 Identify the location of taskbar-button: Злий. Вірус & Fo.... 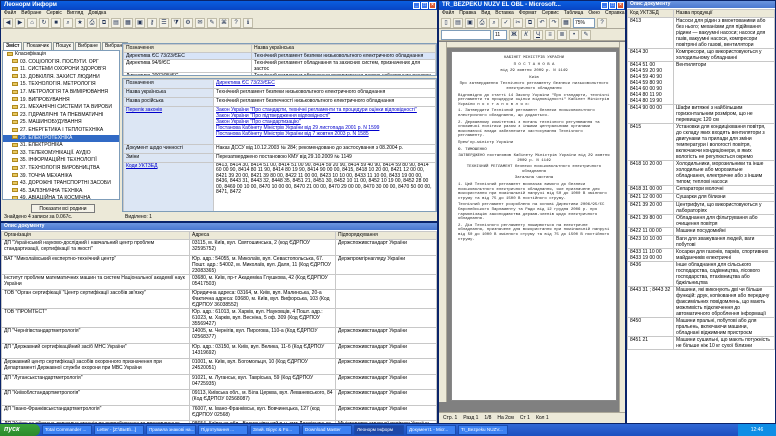
(275, 430).